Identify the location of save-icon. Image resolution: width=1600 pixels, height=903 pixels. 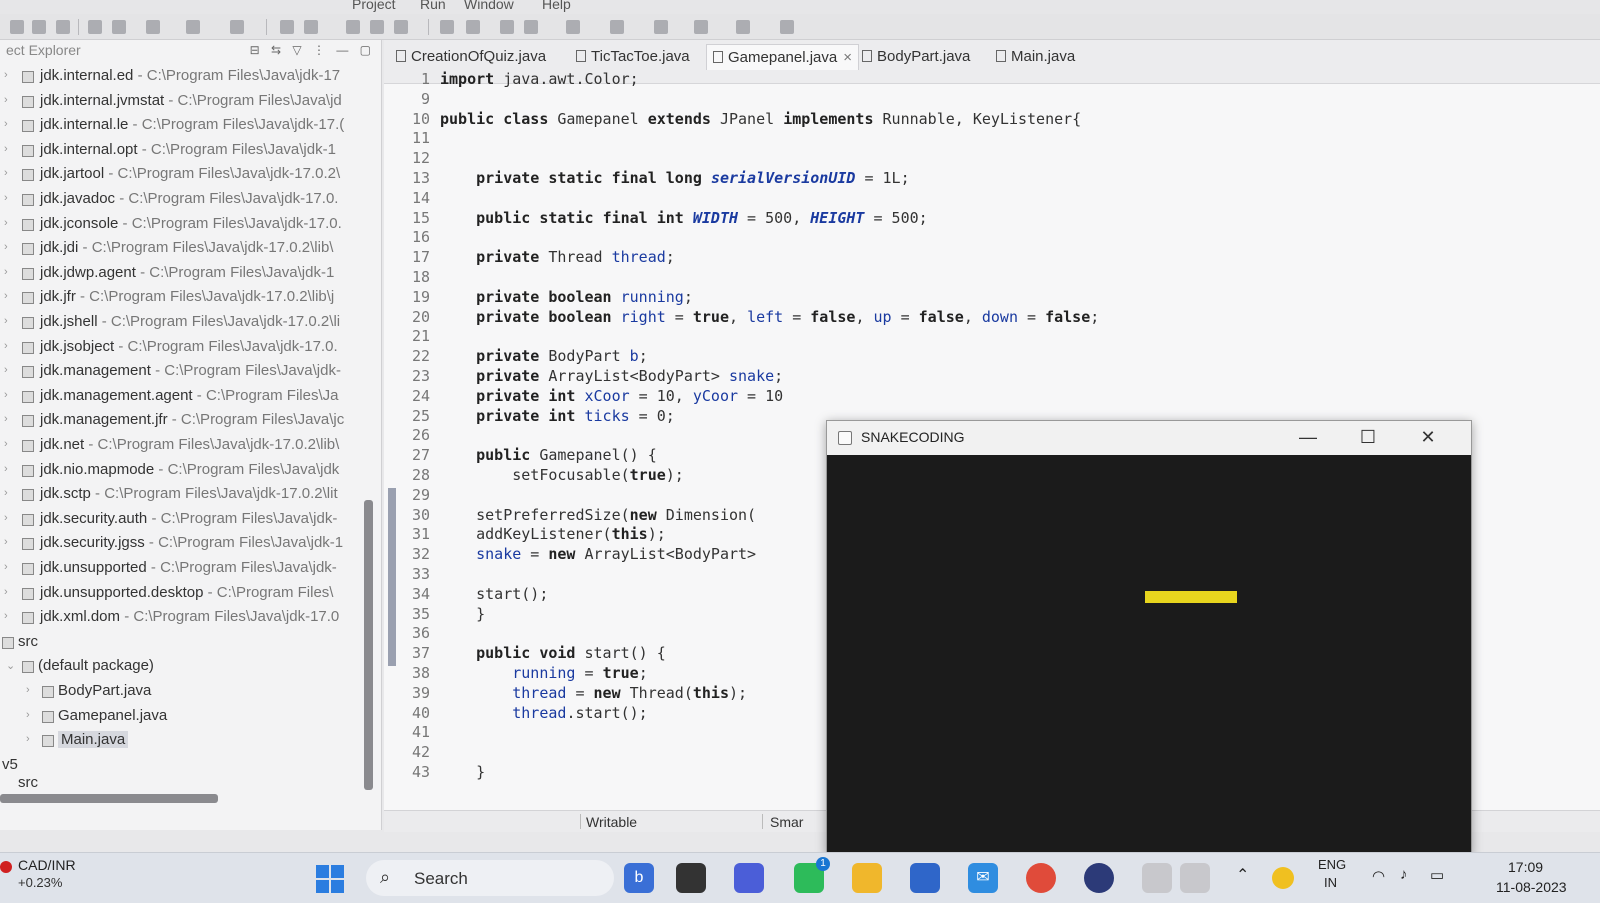
(39, 27).